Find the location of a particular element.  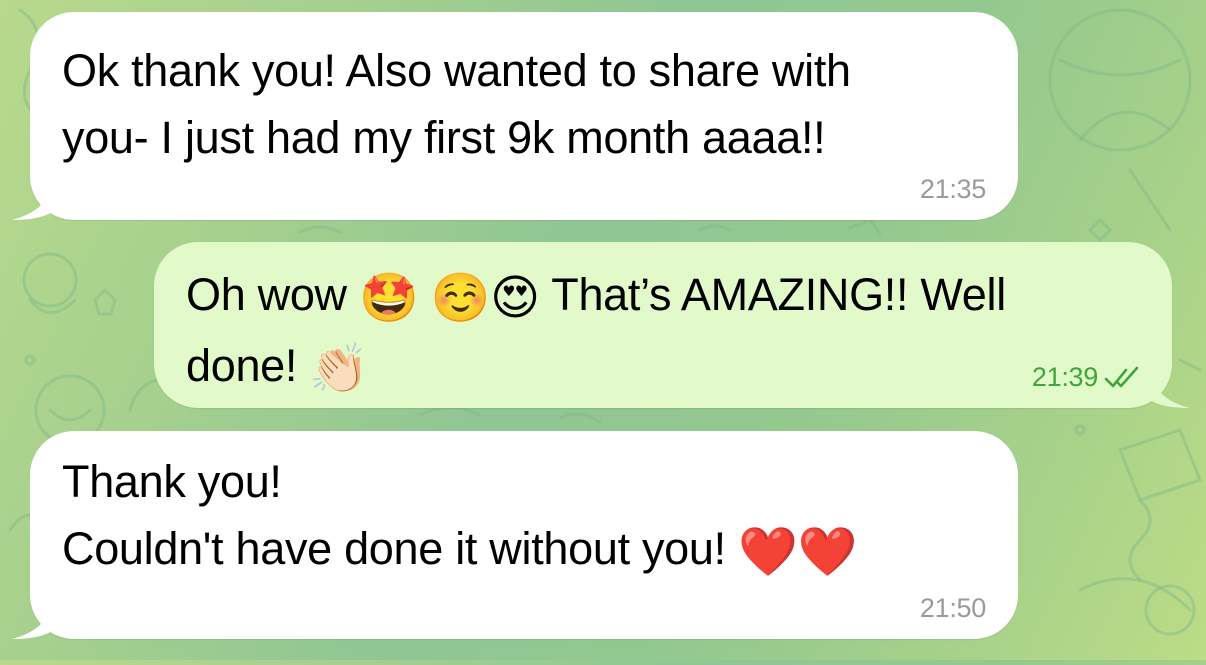

clapping-hands-emoji: 👏🏻 is located at coordinates (339, 369).